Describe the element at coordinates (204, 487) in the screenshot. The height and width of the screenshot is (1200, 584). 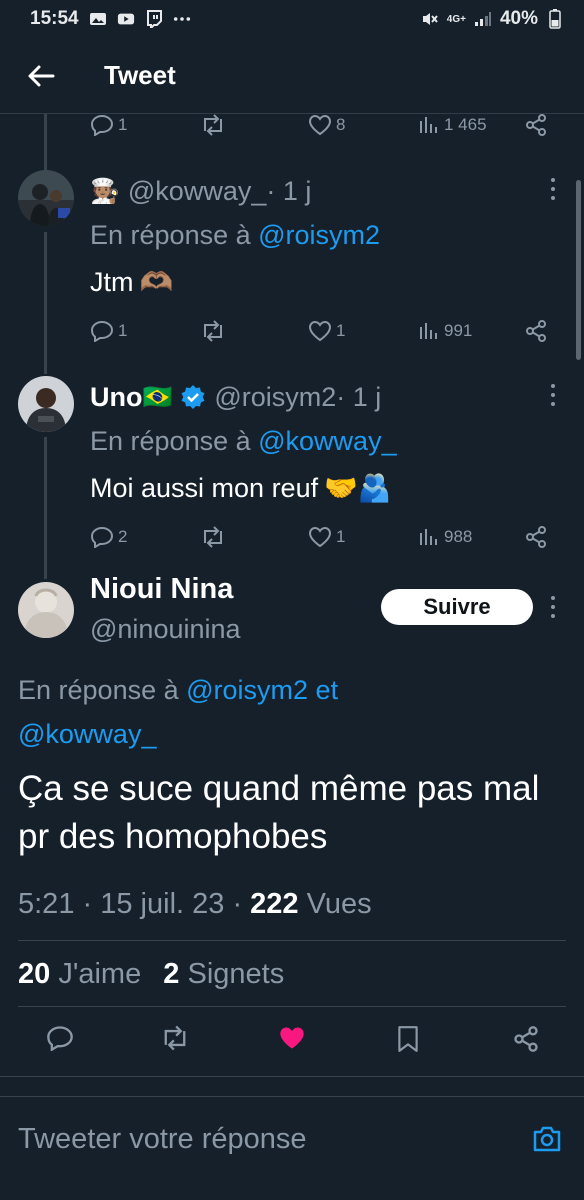
I see `tweet-body: Moi aussi mon reuf` at that location.